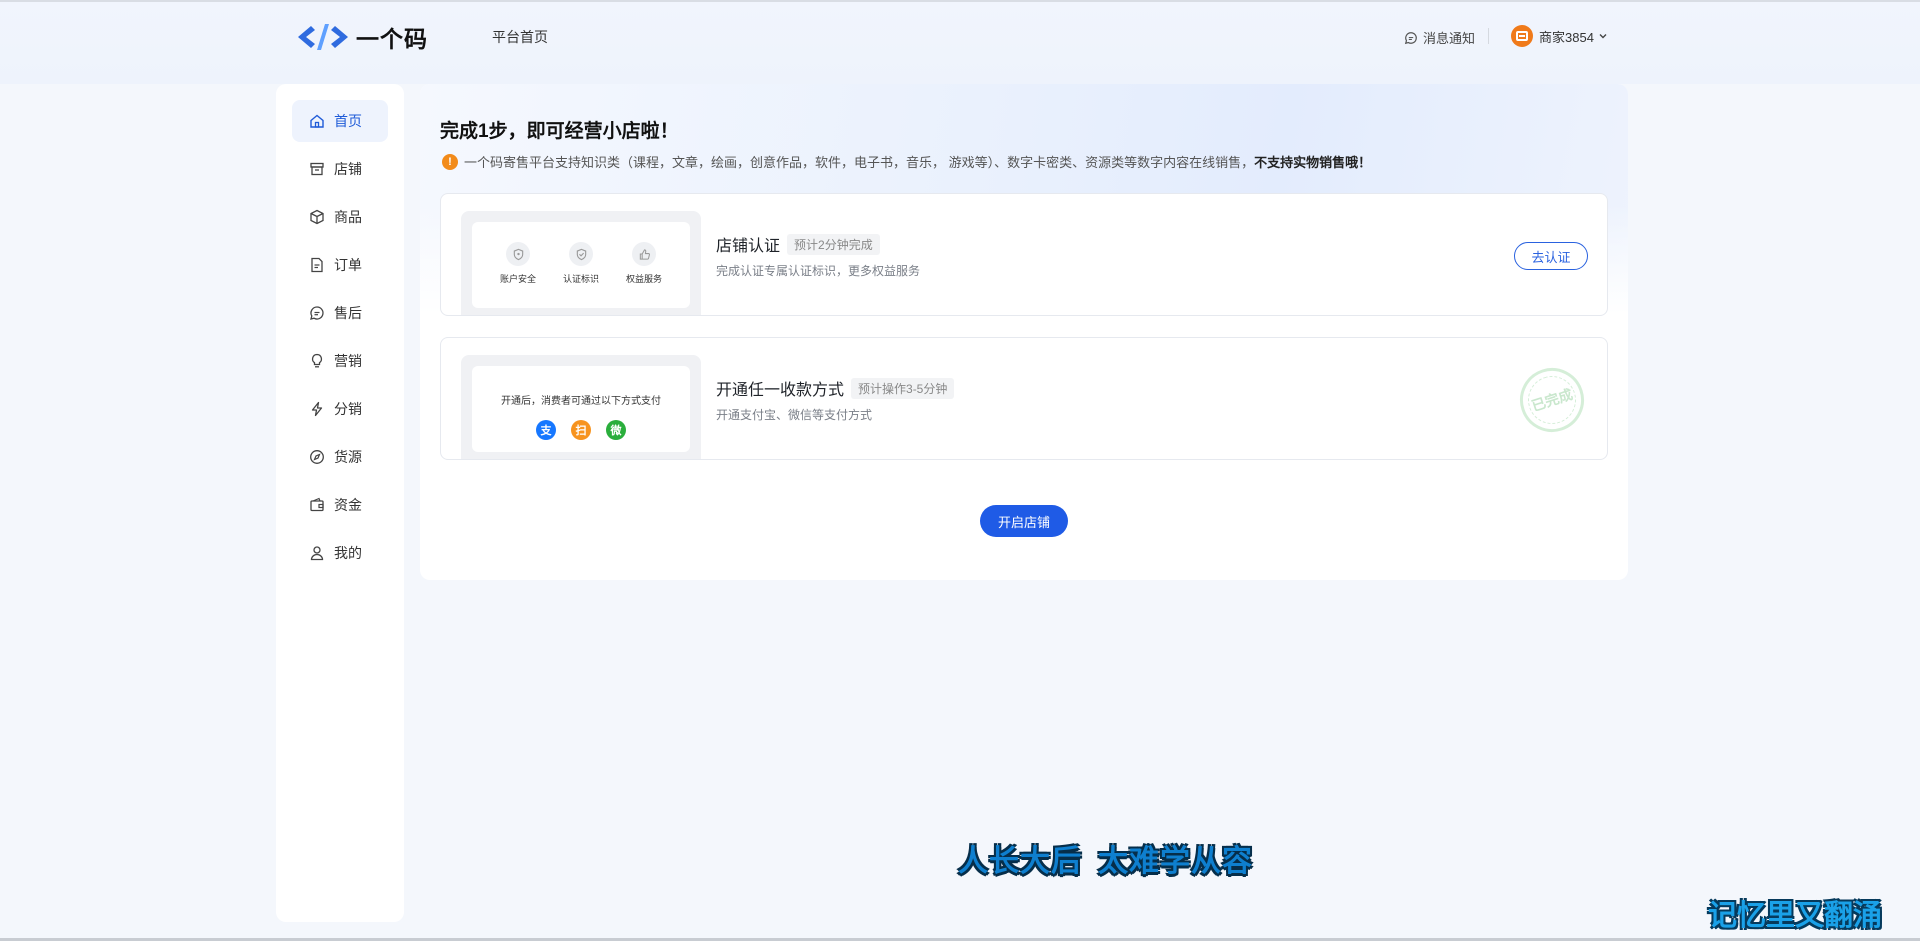  I want to click on code-logo-icon, so click(323, 37).